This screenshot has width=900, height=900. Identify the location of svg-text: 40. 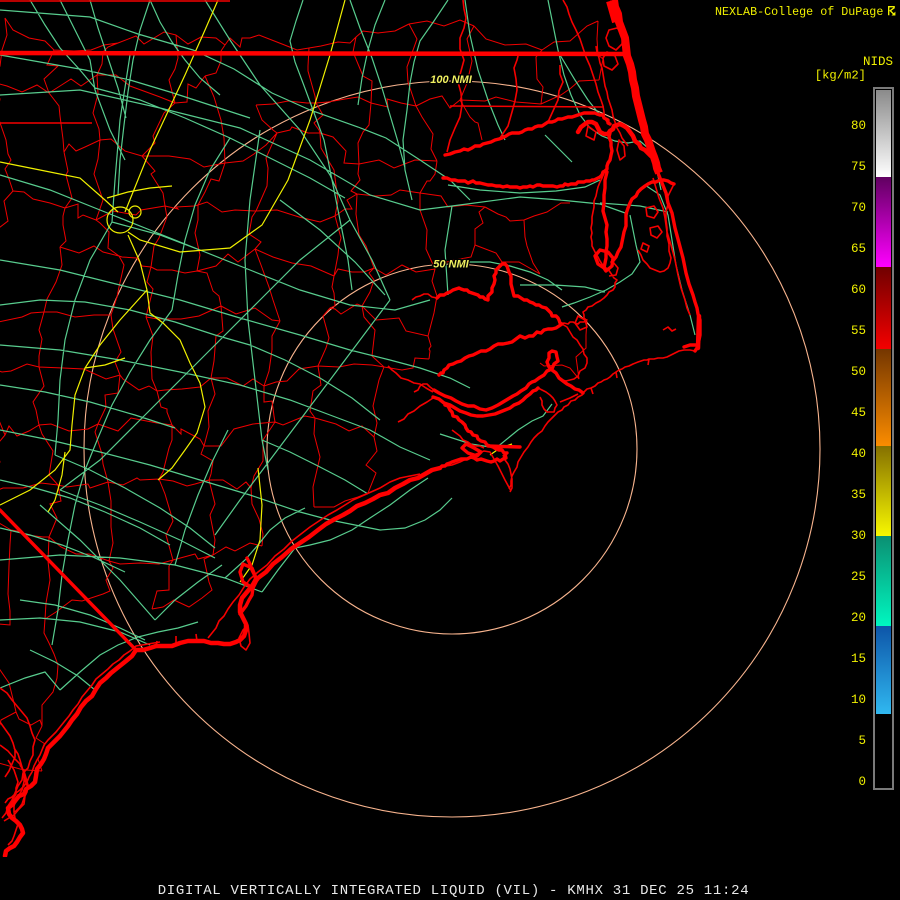
(858, 454).